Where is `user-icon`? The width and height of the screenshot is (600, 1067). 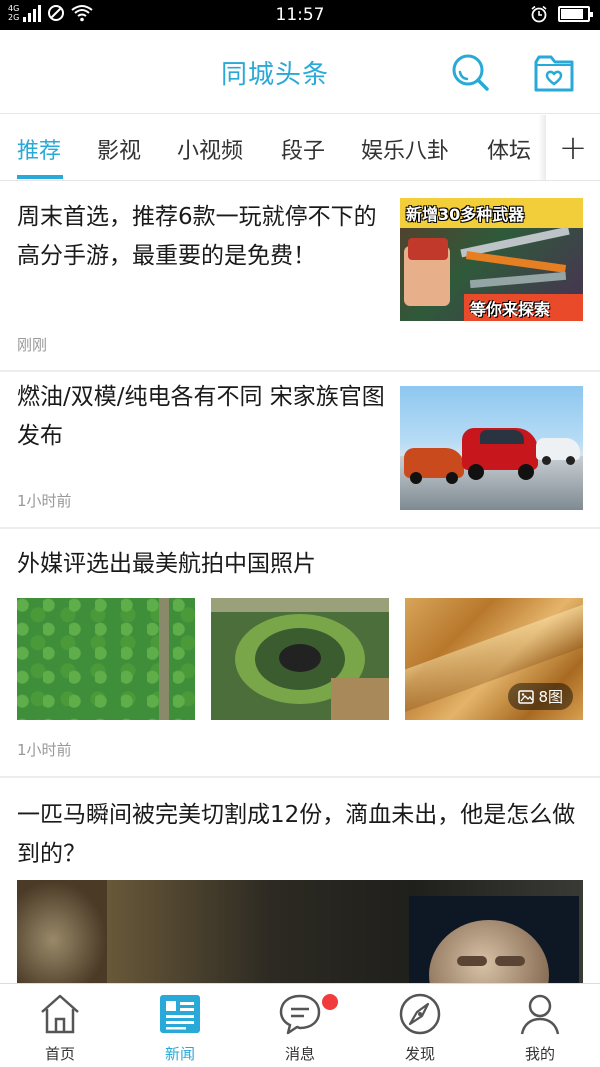
user-icon is located at coordinates (540, 1014).